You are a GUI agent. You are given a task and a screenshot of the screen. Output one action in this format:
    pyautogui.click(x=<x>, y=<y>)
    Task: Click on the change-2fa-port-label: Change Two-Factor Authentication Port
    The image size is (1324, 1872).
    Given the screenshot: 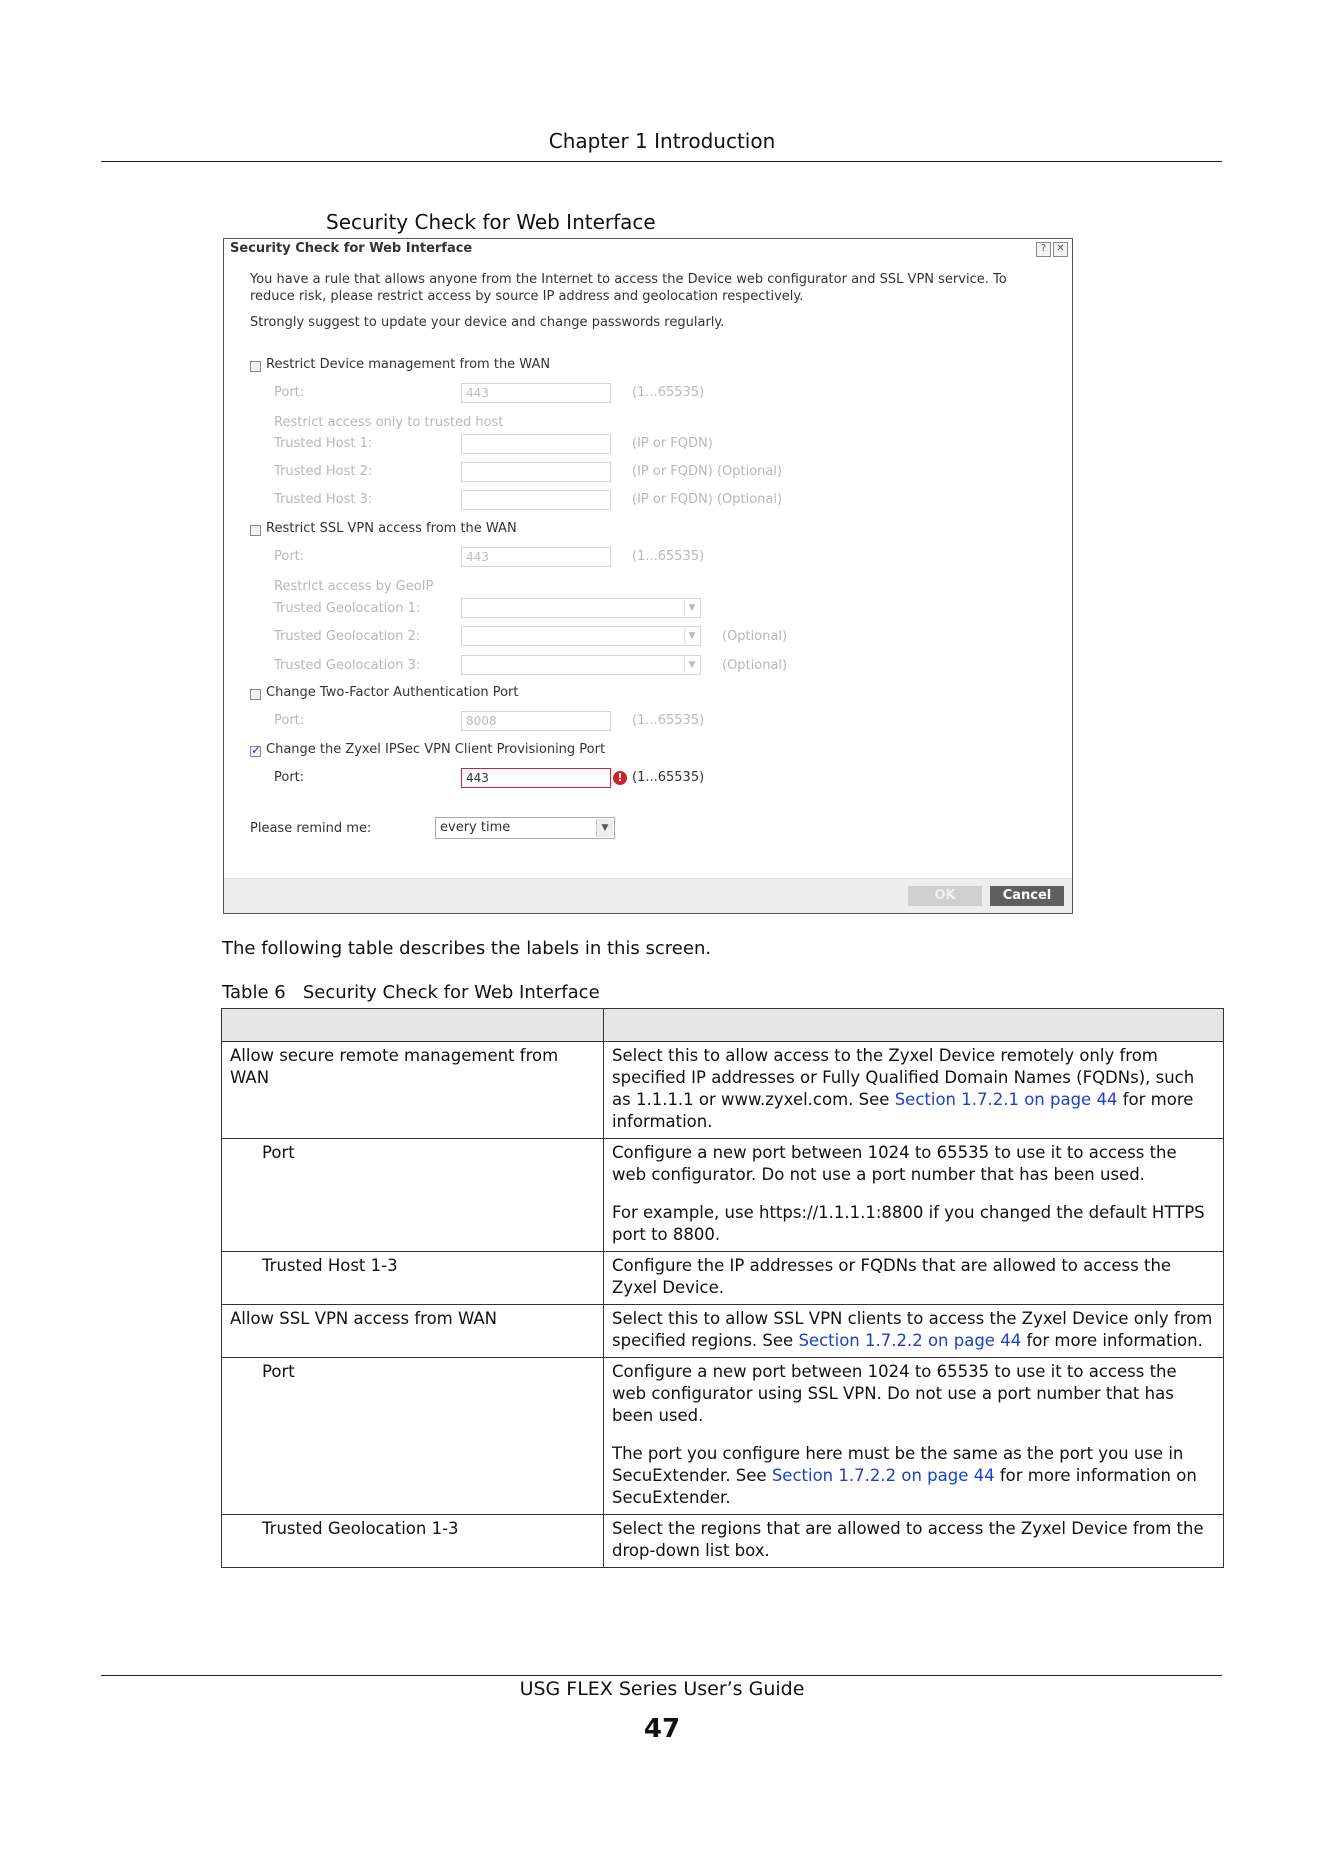 What is the action you would take?
    pyautogui.click(x=392, y=692)
    